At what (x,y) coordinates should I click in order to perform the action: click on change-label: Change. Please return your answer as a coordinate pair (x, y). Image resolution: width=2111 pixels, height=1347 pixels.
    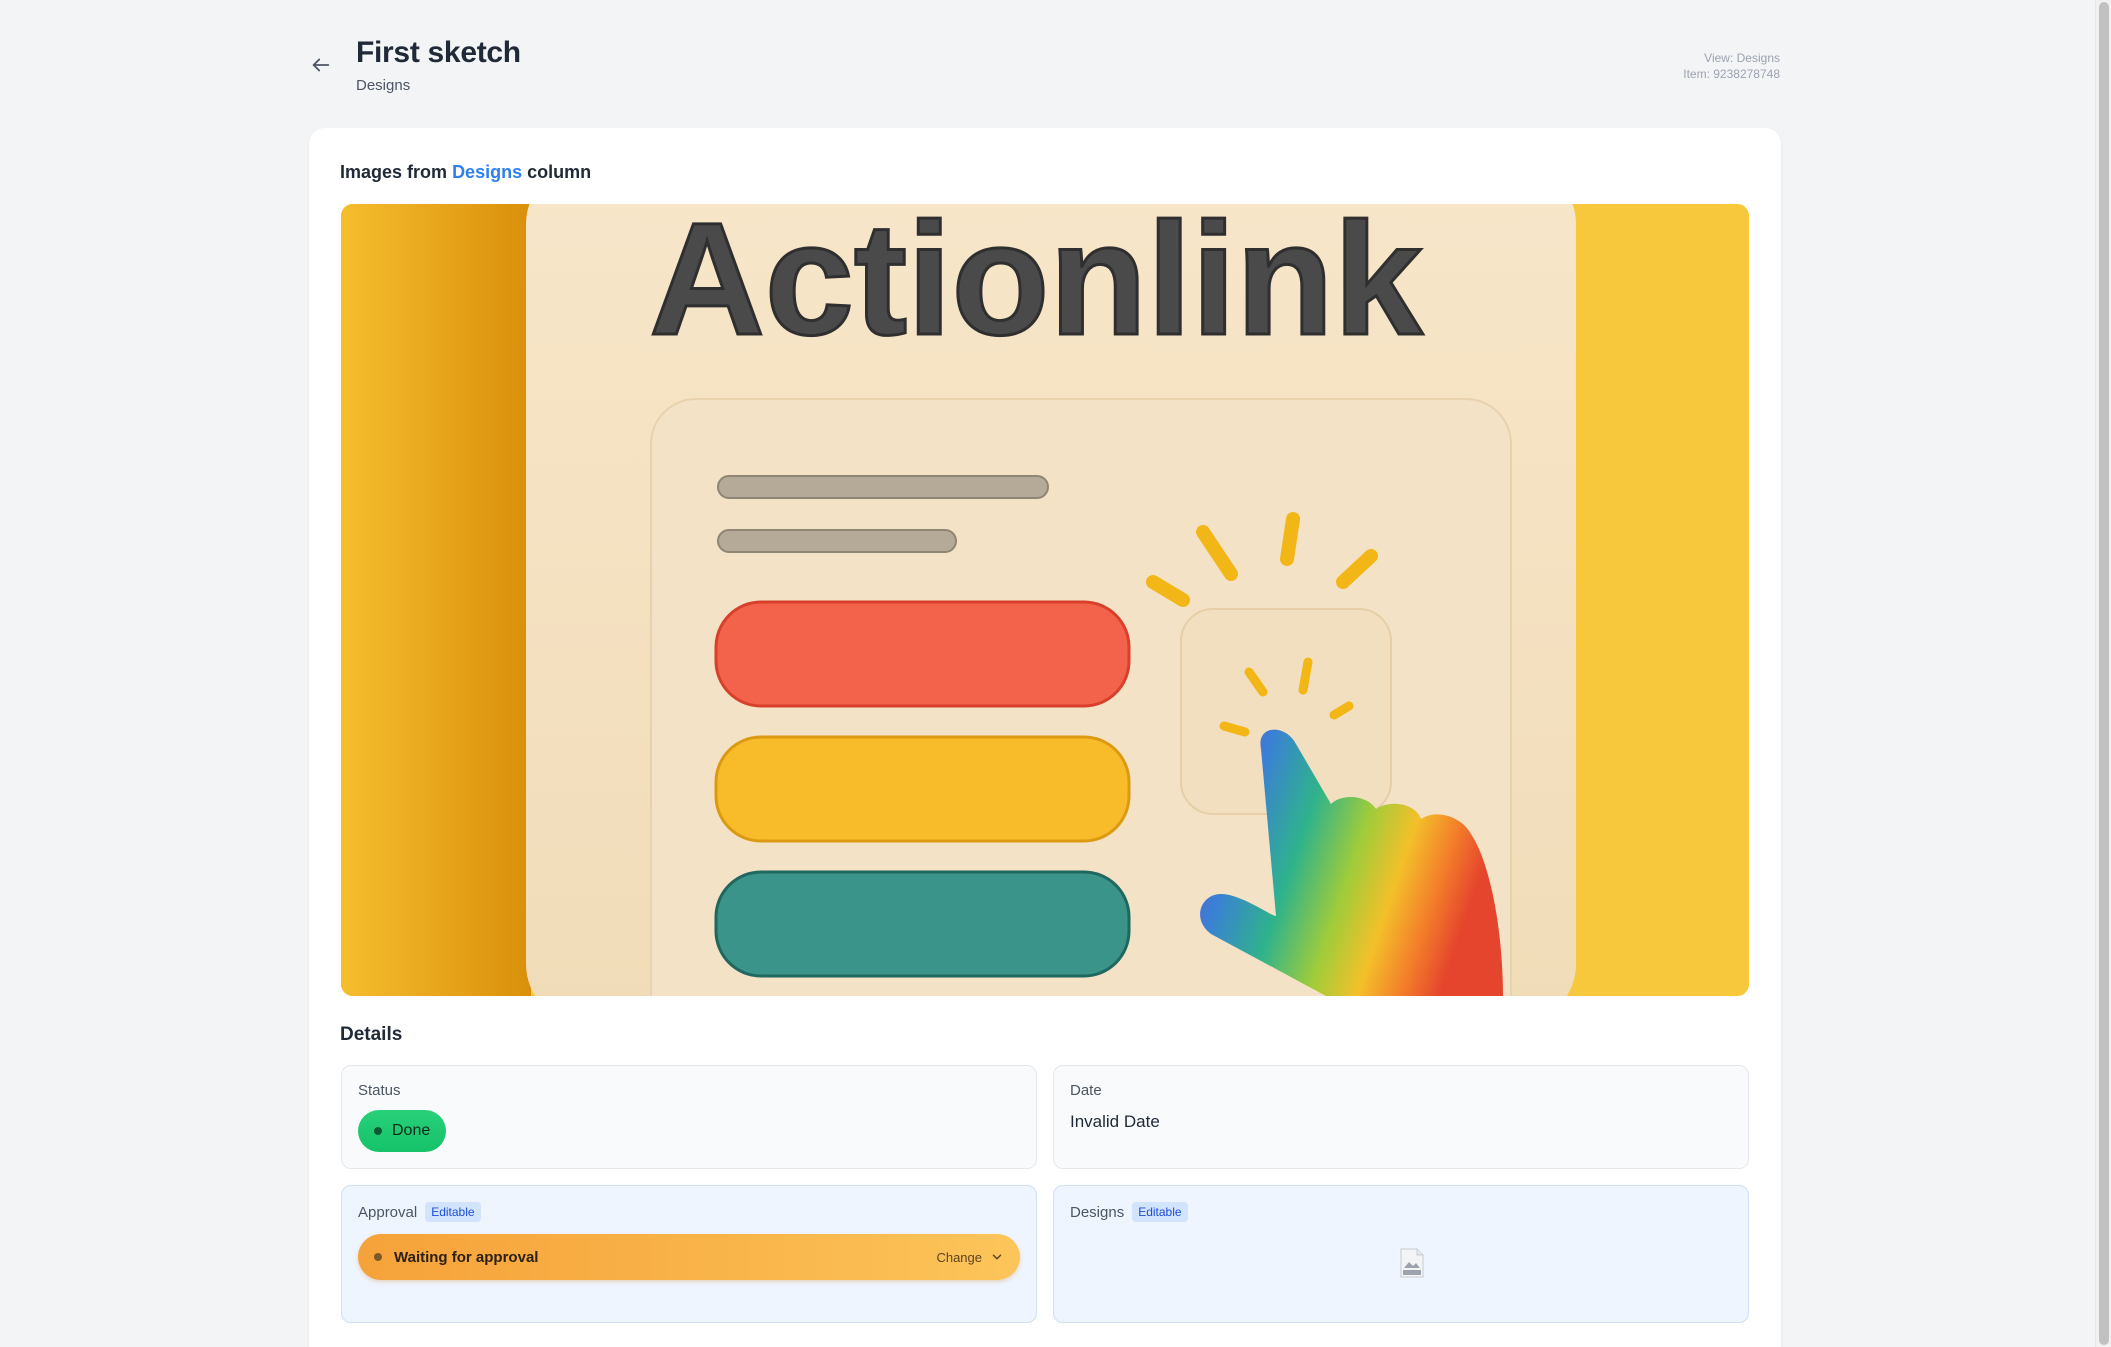
    Looking at the image, I should click on (959, 1257).